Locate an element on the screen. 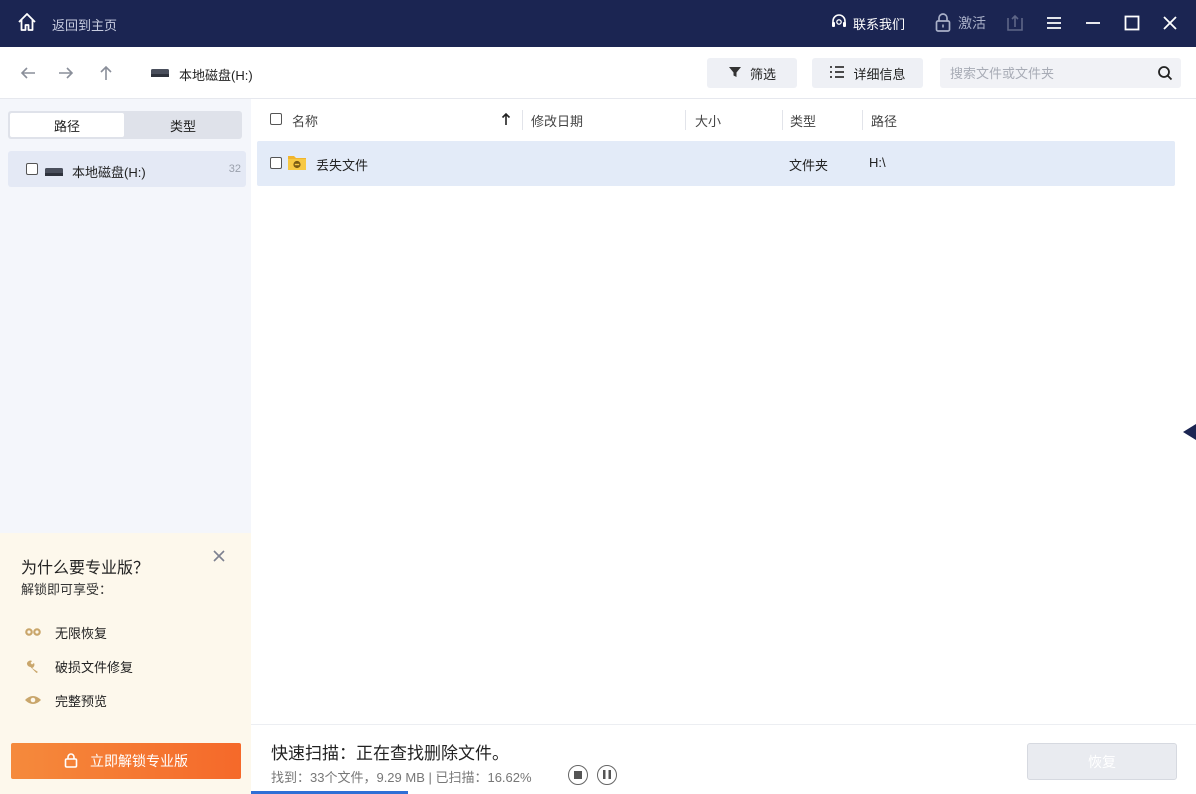  details-label: 详细信息 is located at coordinates (879, 74).